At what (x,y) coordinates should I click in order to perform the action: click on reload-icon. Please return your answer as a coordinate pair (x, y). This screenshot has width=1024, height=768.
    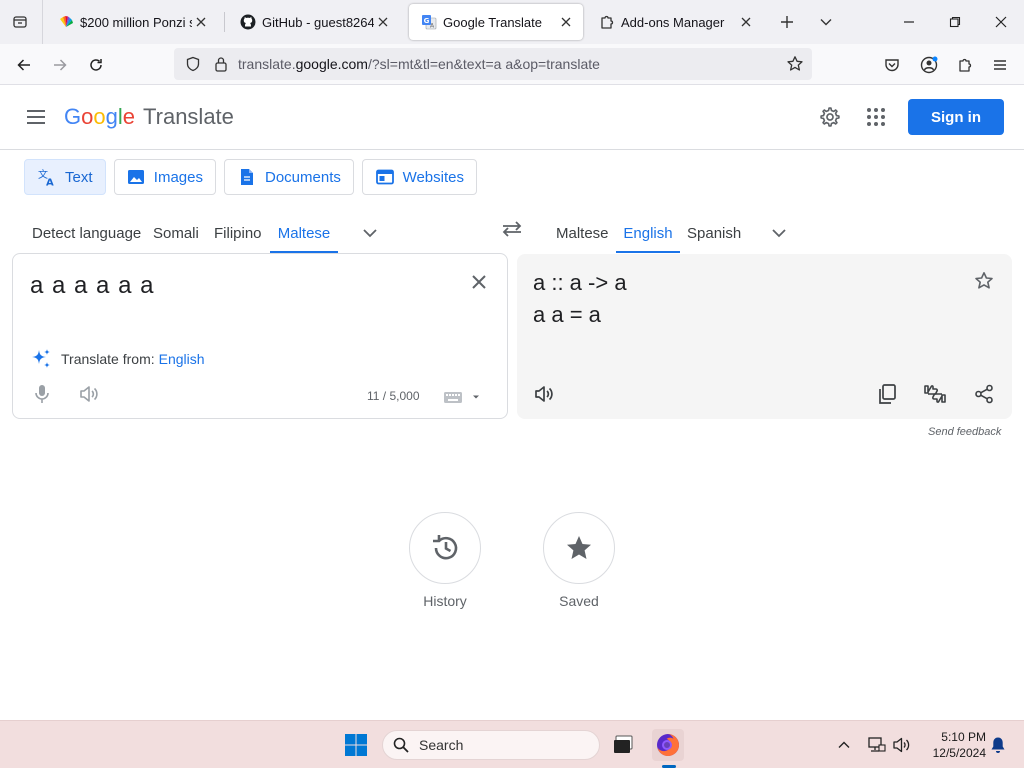
    Looking at the image, I should click on (96, 65).